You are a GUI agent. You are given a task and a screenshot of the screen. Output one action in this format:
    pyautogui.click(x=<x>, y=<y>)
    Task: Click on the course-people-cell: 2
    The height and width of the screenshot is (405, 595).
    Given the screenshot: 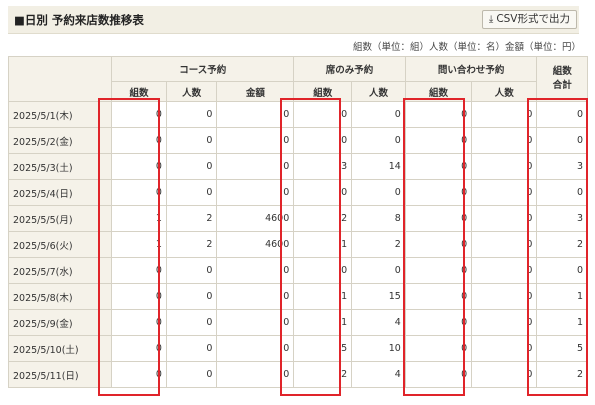 What is the action you would take?
    pyautogui.click(x=191, y=218)
    